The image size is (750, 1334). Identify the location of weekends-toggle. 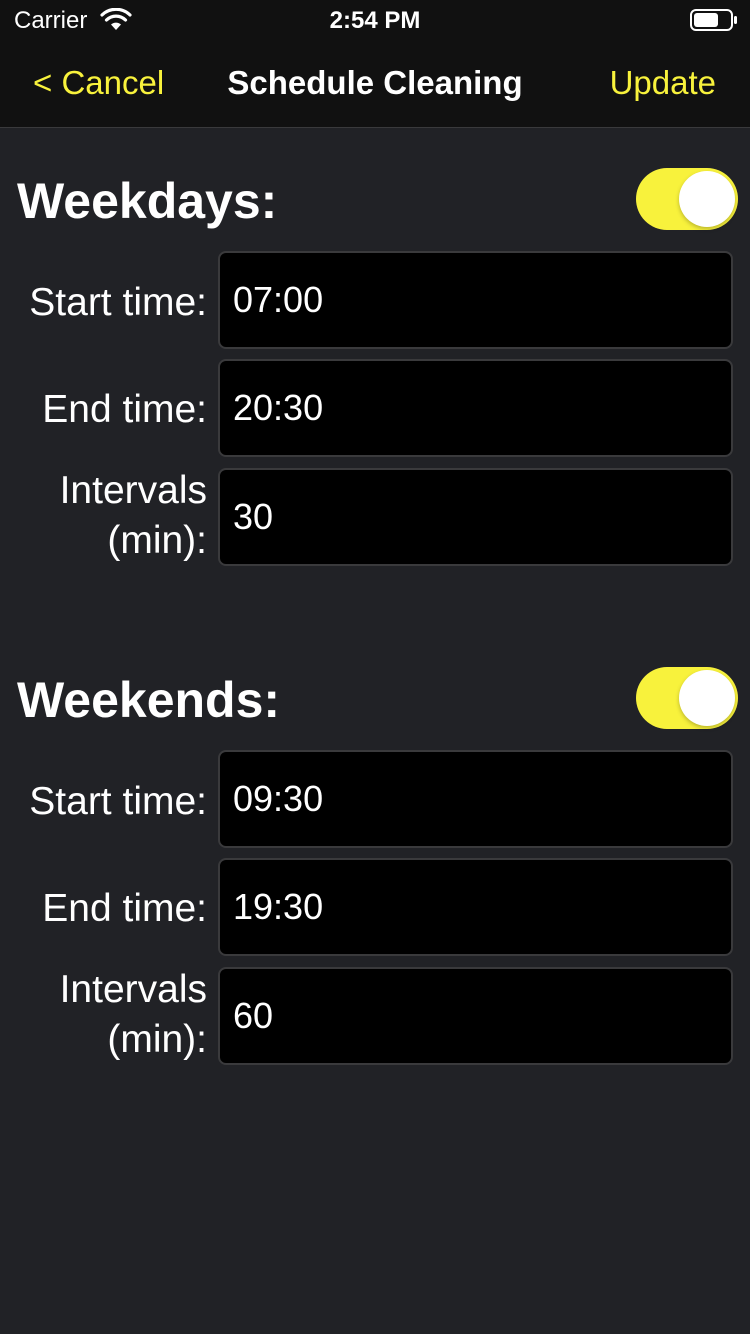
(687, 698).